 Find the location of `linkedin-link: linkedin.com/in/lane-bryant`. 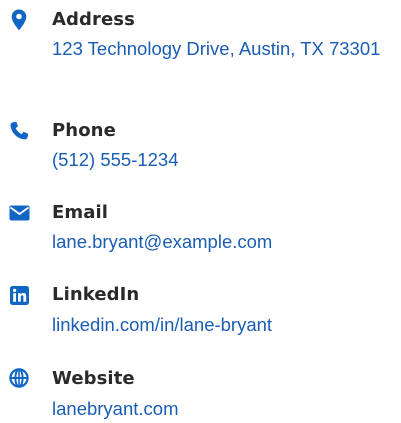

linkedin-link: linkedin.com/in/lane-bryant is located at coordinates (224, 325).